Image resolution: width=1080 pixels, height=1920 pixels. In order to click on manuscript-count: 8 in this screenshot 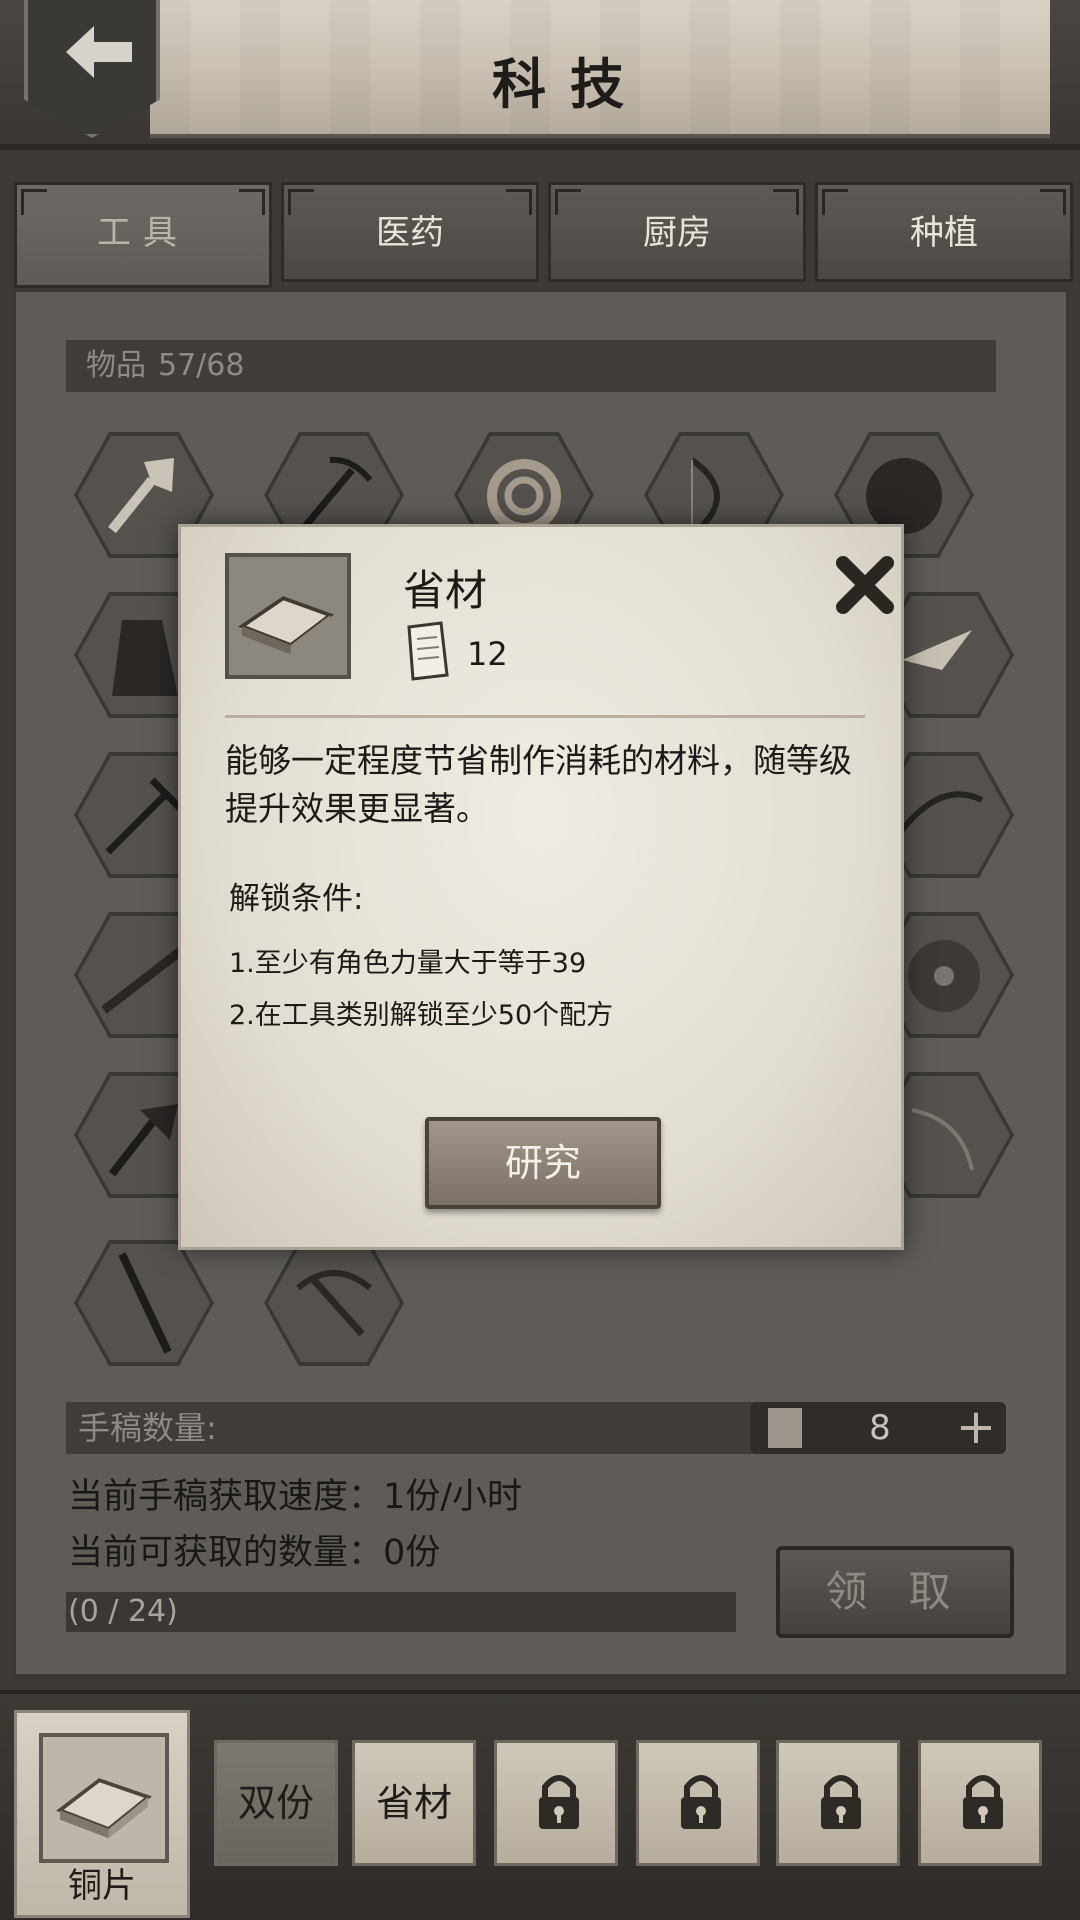, I will do `click(880, 1428)`.